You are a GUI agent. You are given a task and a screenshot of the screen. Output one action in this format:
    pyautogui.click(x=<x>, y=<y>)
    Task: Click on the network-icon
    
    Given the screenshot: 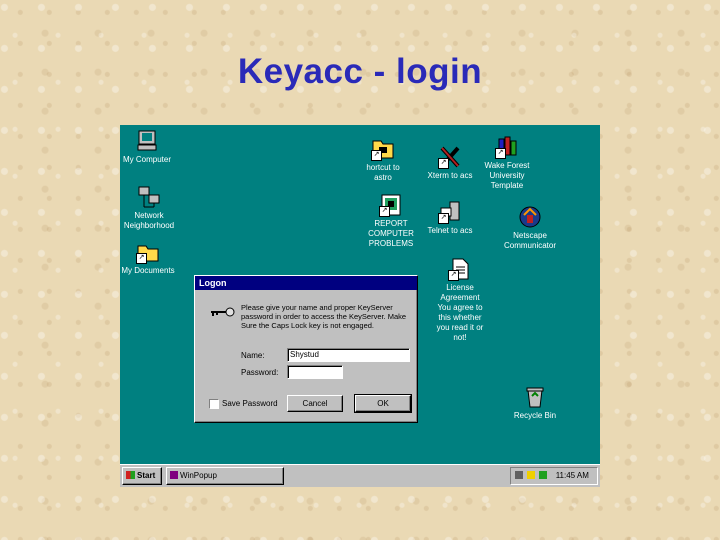 What is the action you would take?
    pyautogui.click(x=149, y=197)
    